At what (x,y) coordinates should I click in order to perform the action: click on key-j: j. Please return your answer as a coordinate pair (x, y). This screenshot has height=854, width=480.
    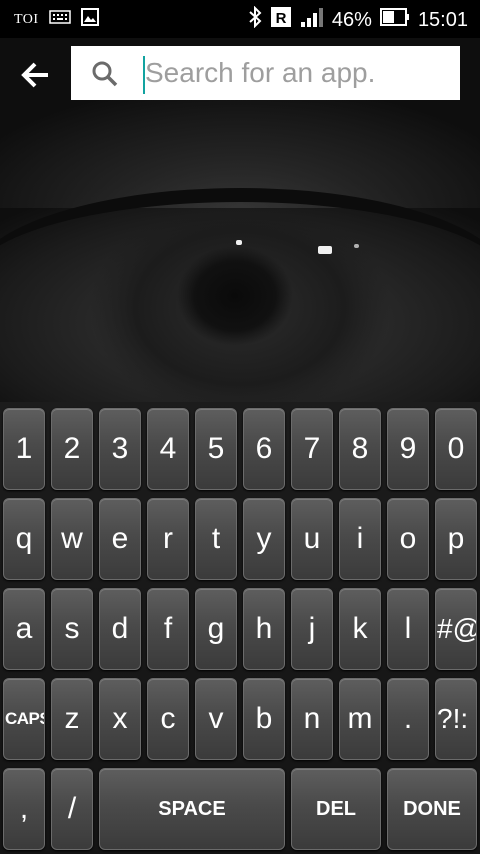
    Looking at the image, I should click on (312, 629).